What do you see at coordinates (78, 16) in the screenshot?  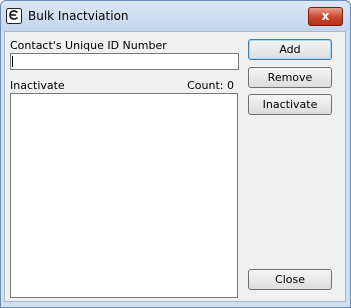 I see `window-title: Bulk Inactviation` at bounding box center [78, 16].